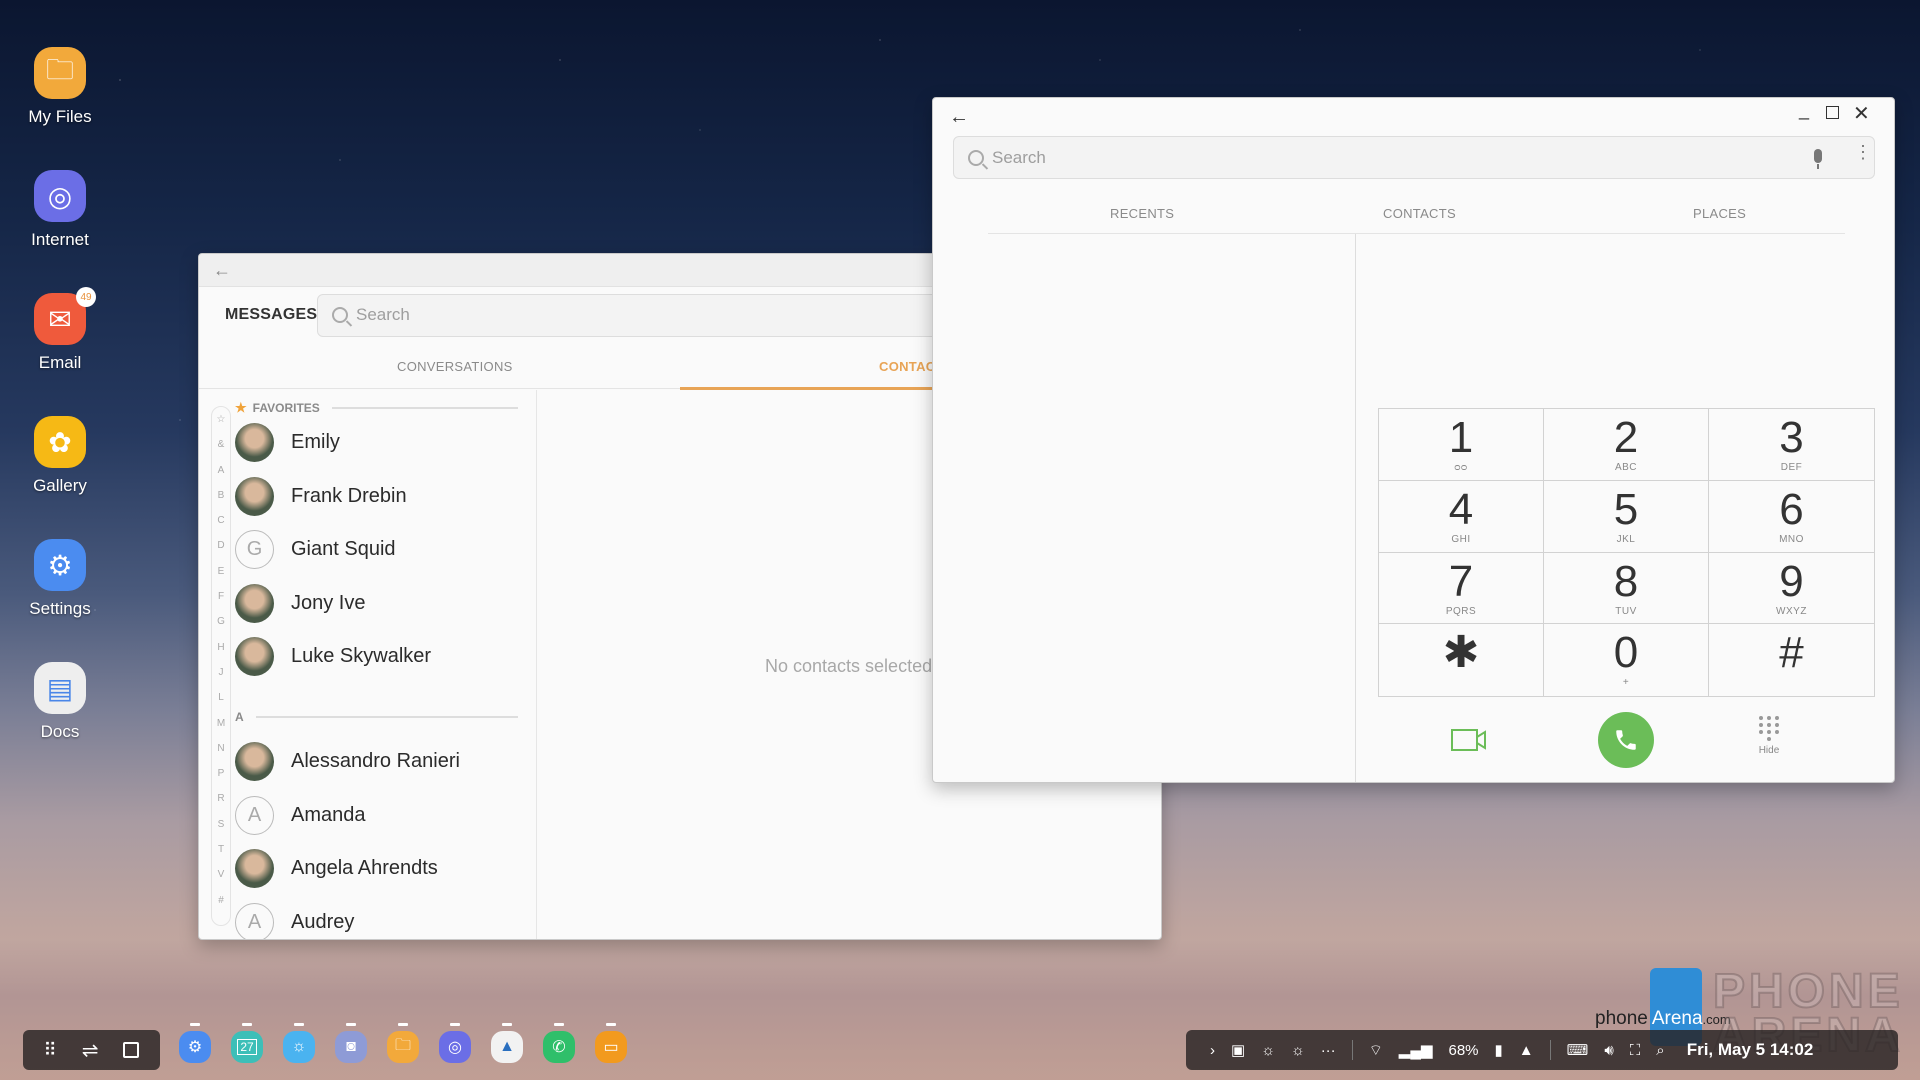  Describe the element at coordinates (221, 596) in the screenshot. I see `index-letter: F` at that location.